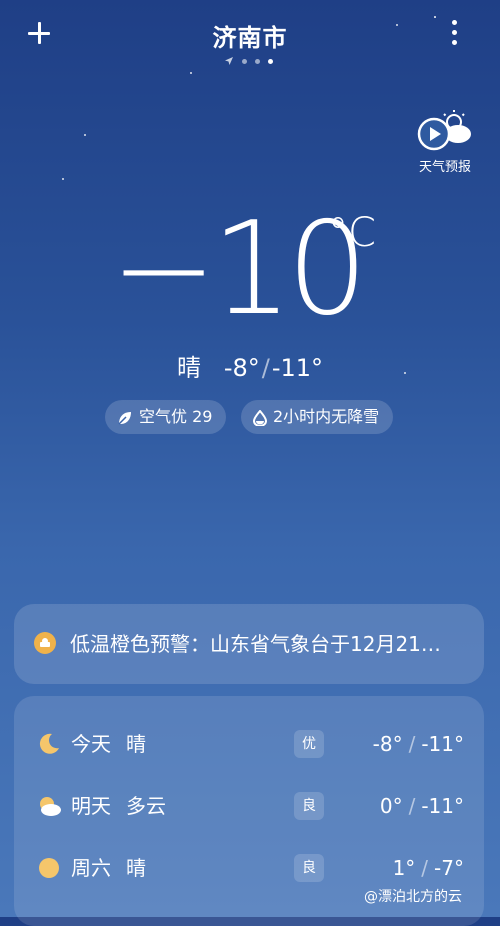 This screenshot has width=500, height=926. Describe the element at coordinates (91, 744) in the screenshot. I see `day-label: 今天` at that location.